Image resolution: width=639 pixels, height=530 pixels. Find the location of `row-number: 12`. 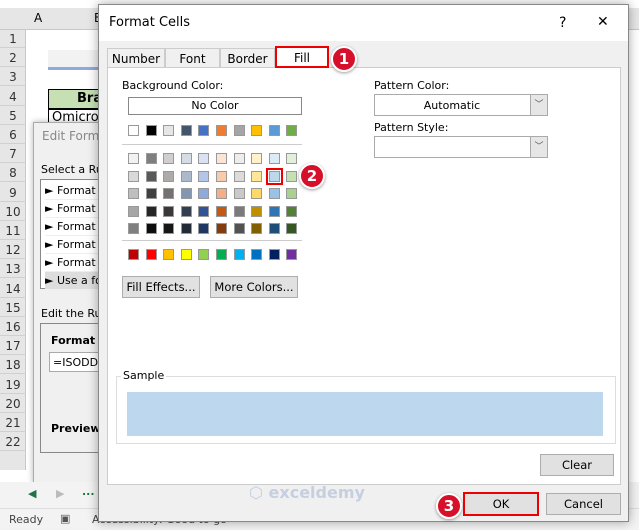

row-number: 12 is located at coordinates (13, 250).